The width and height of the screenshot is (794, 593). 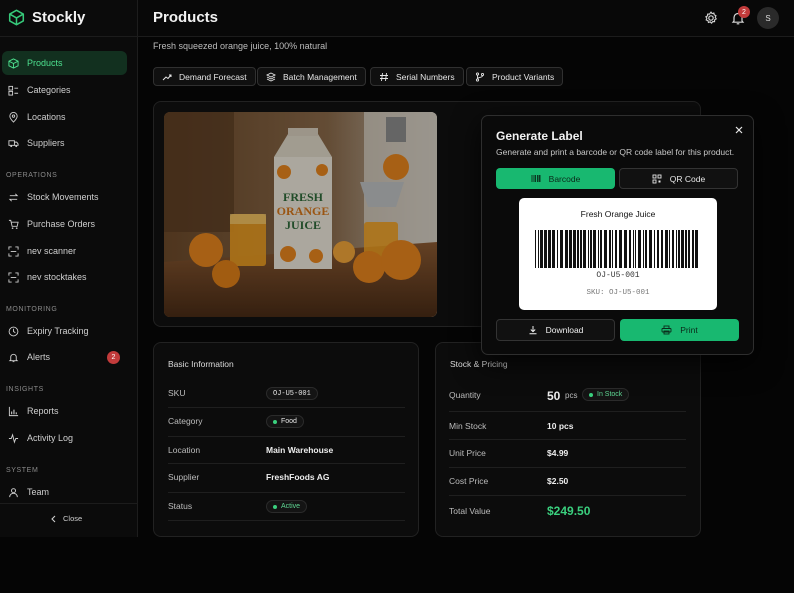 What do you see at coordinates (470, 511) in the screenshot?
I see `total-value-label: Total Value` at bounding box center [470, 511].